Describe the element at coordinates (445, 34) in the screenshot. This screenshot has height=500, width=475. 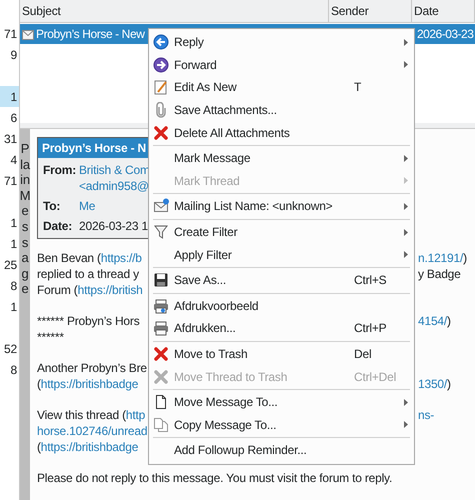
I see `message-date: 2026-03-23` at that location.